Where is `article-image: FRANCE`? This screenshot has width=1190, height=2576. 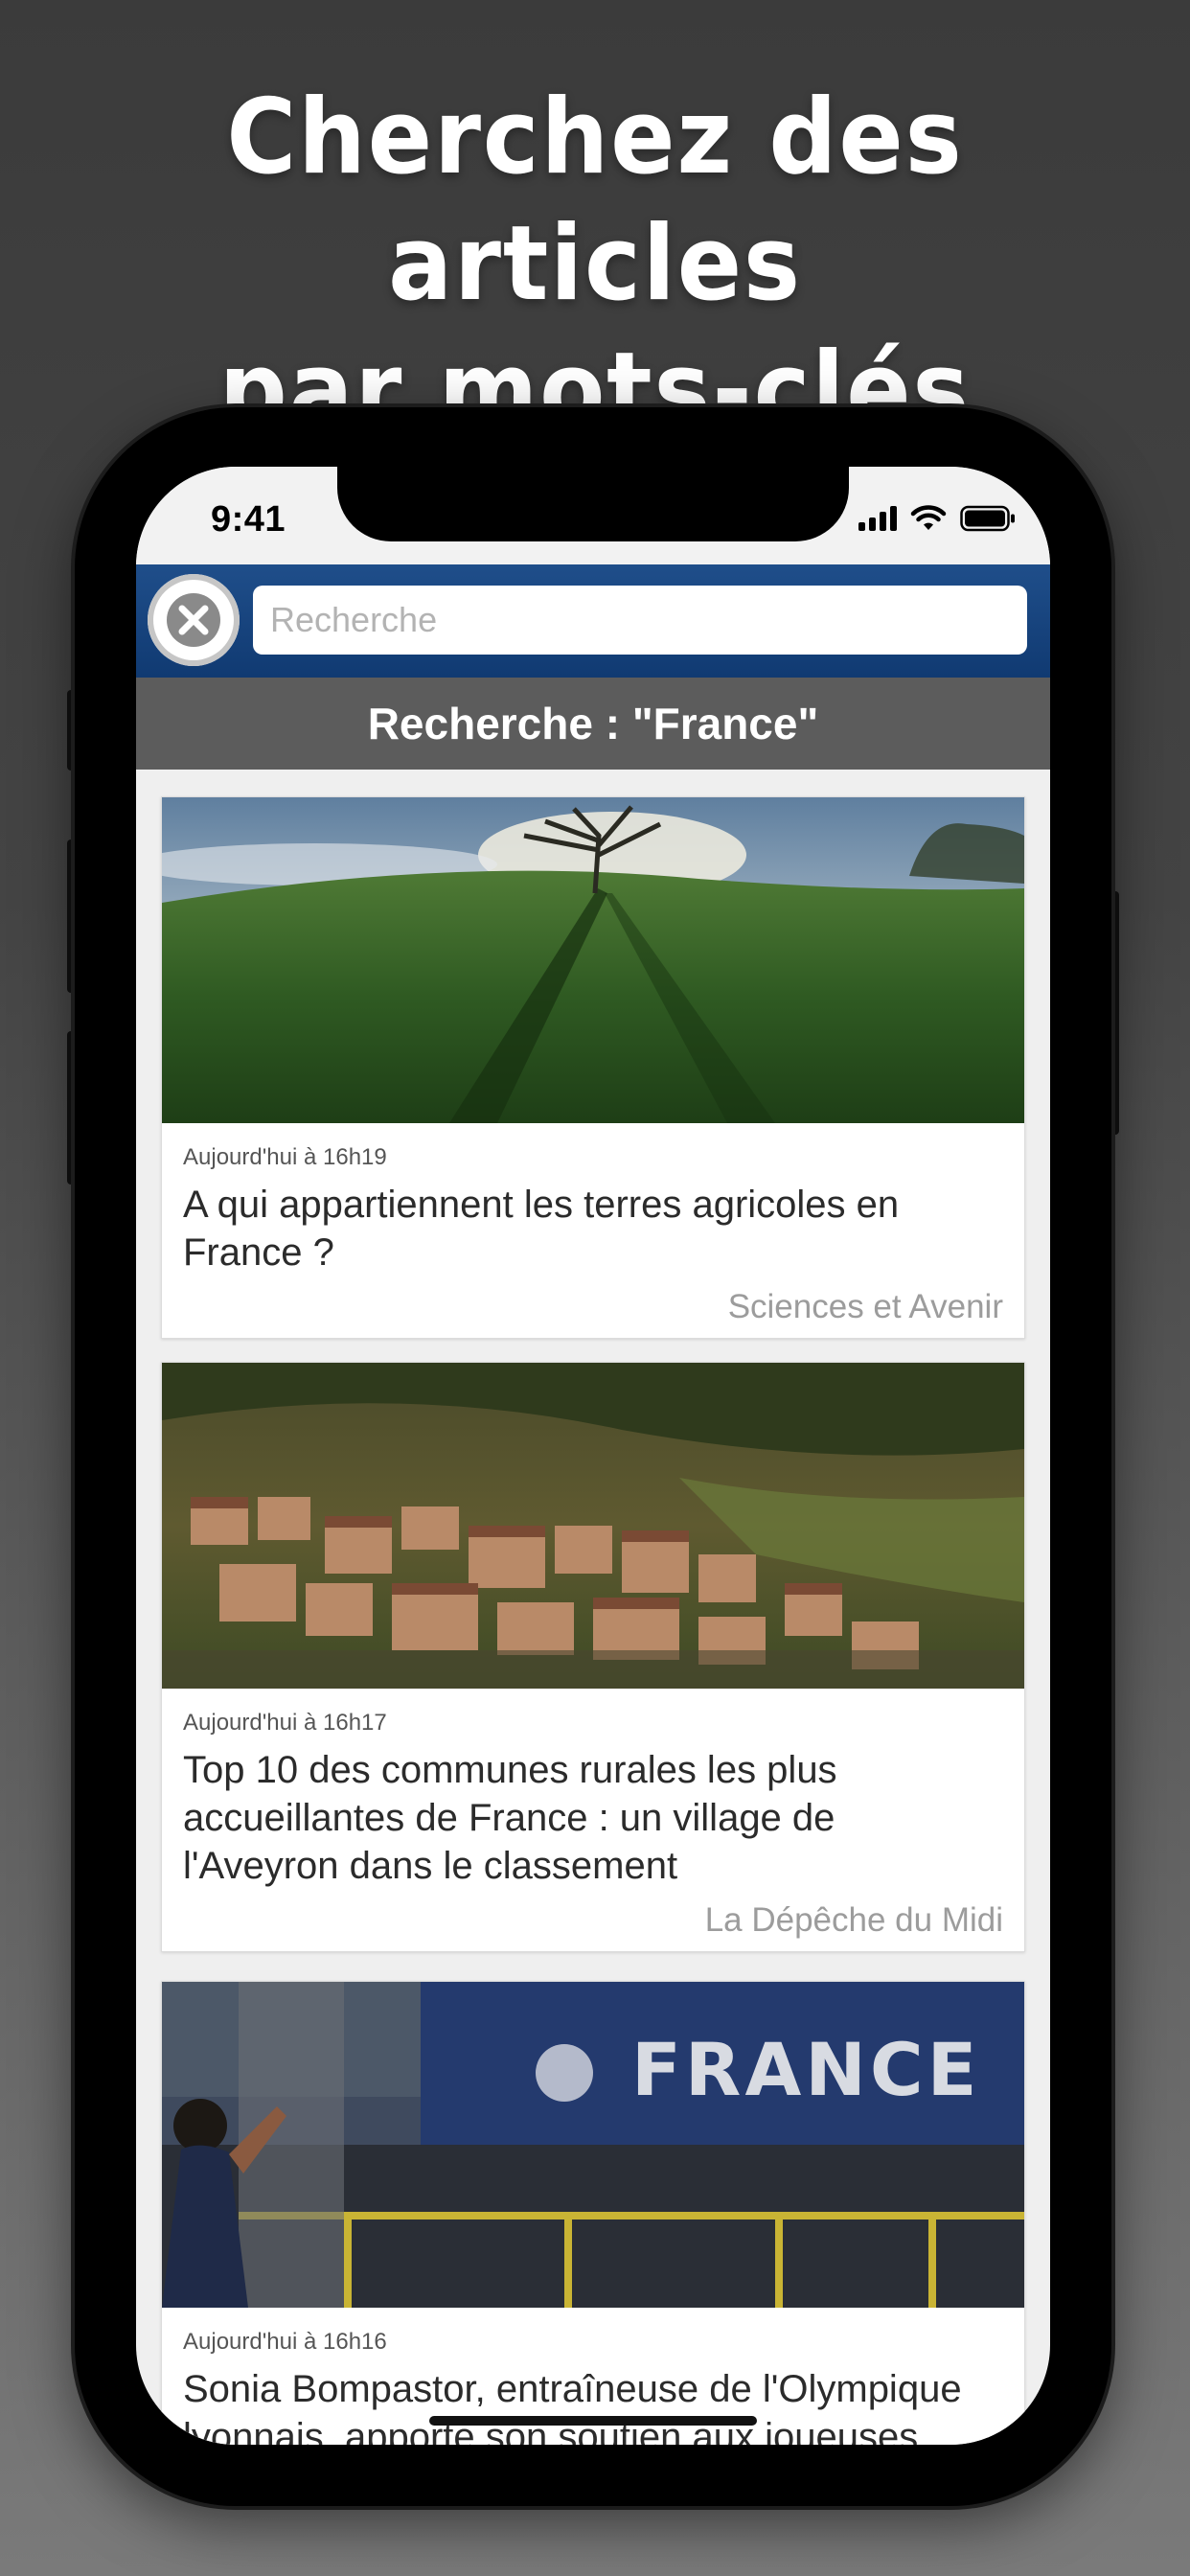 article-image: FRANCE is located at coordinates (593, 2145).